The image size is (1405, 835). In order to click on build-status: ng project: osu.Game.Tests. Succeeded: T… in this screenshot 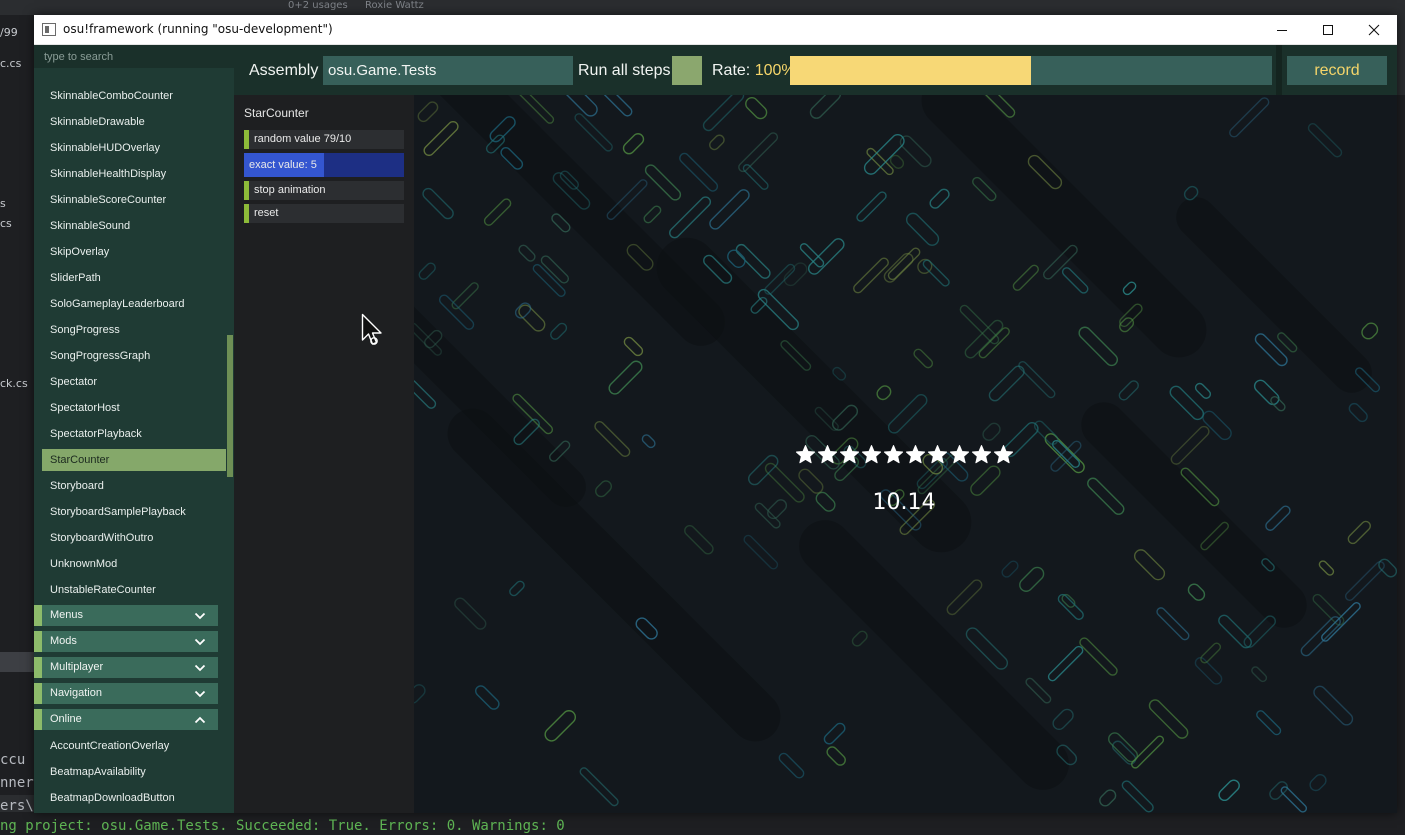, I will do `click(282, 826)`.